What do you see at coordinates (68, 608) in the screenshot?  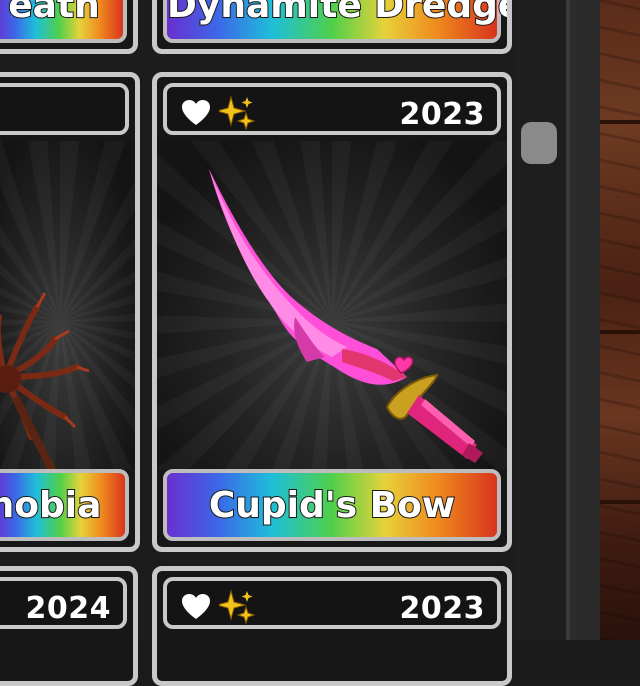 I see `item-year: 2024` at bounding box center [68, 608].